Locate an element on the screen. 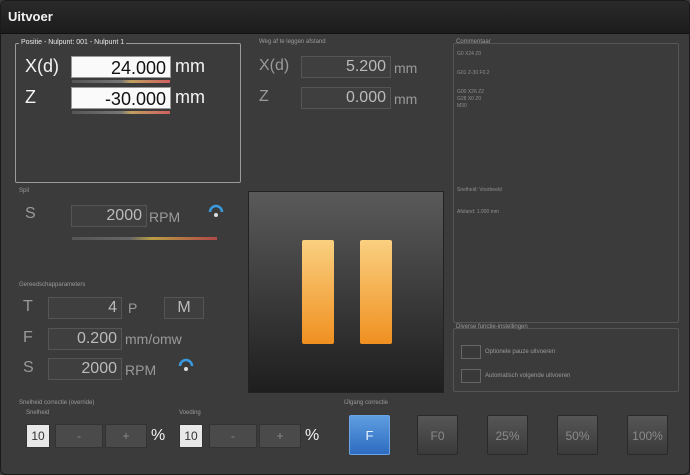  feed-minus-button: - is located at coordinates (233, 436).